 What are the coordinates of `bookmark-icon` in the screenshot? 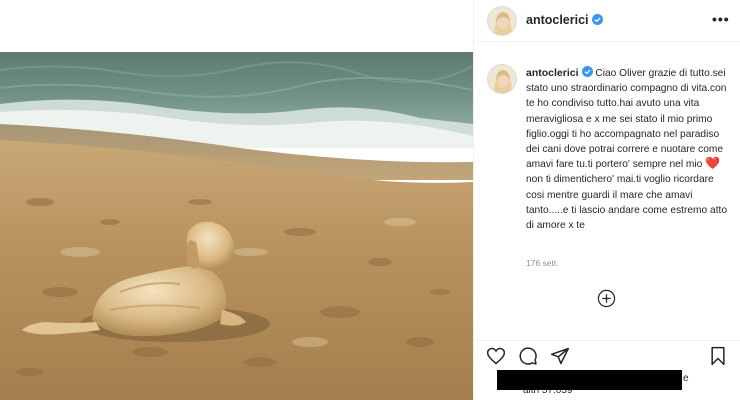 It's located at (718, 356).